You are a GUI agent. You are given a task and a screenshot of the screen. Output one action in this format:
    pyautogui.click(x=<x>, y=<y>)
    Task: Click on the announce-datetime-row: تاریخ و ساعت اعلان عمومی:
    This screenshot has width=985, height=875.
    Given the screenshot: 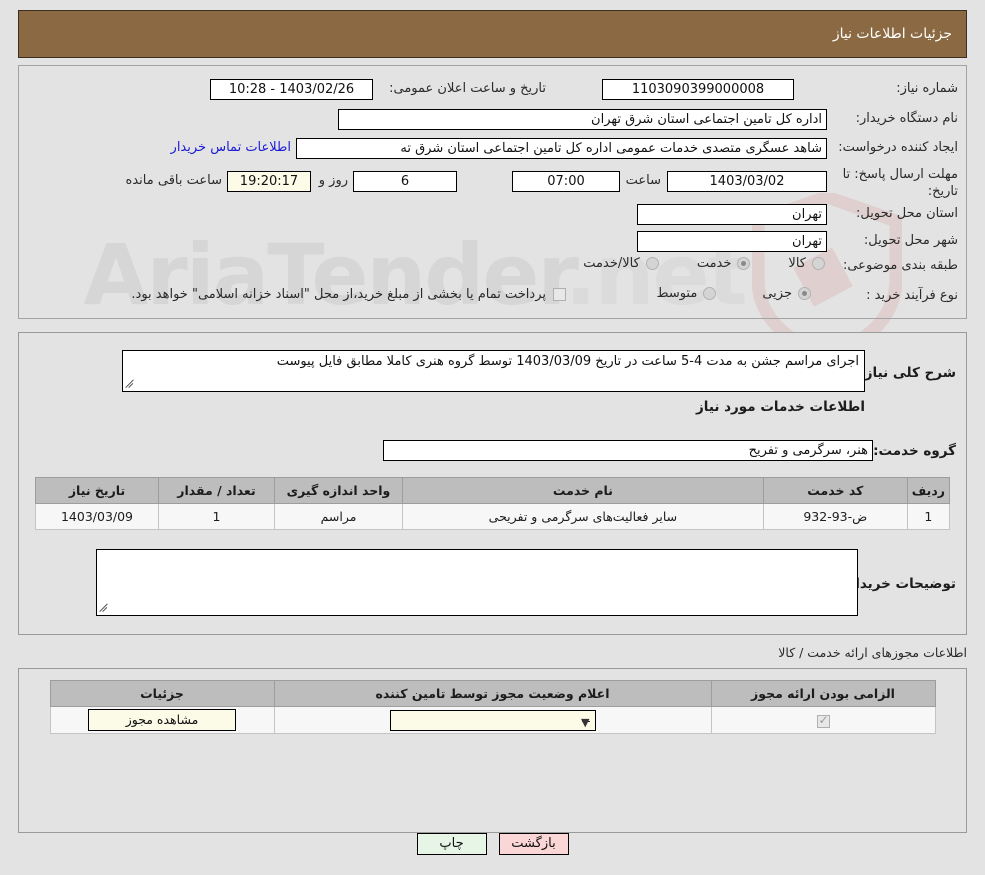 What is the action you would take?
    pyautogui.click(x=467, y=88)
    